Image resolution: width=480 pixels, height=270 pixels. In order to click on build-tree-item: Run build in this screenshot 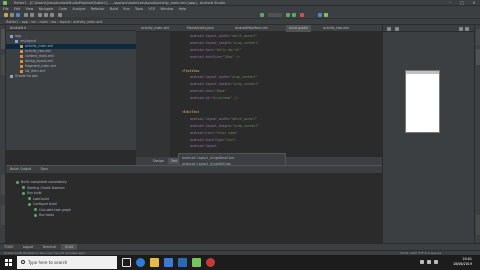, I will do `click(32, 193)`.